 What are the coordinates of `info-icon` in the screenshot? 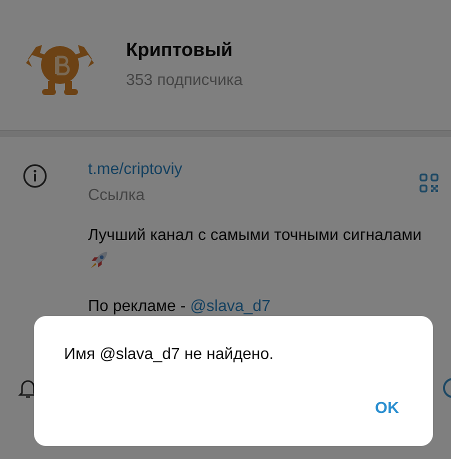 It's located at (35, 176).